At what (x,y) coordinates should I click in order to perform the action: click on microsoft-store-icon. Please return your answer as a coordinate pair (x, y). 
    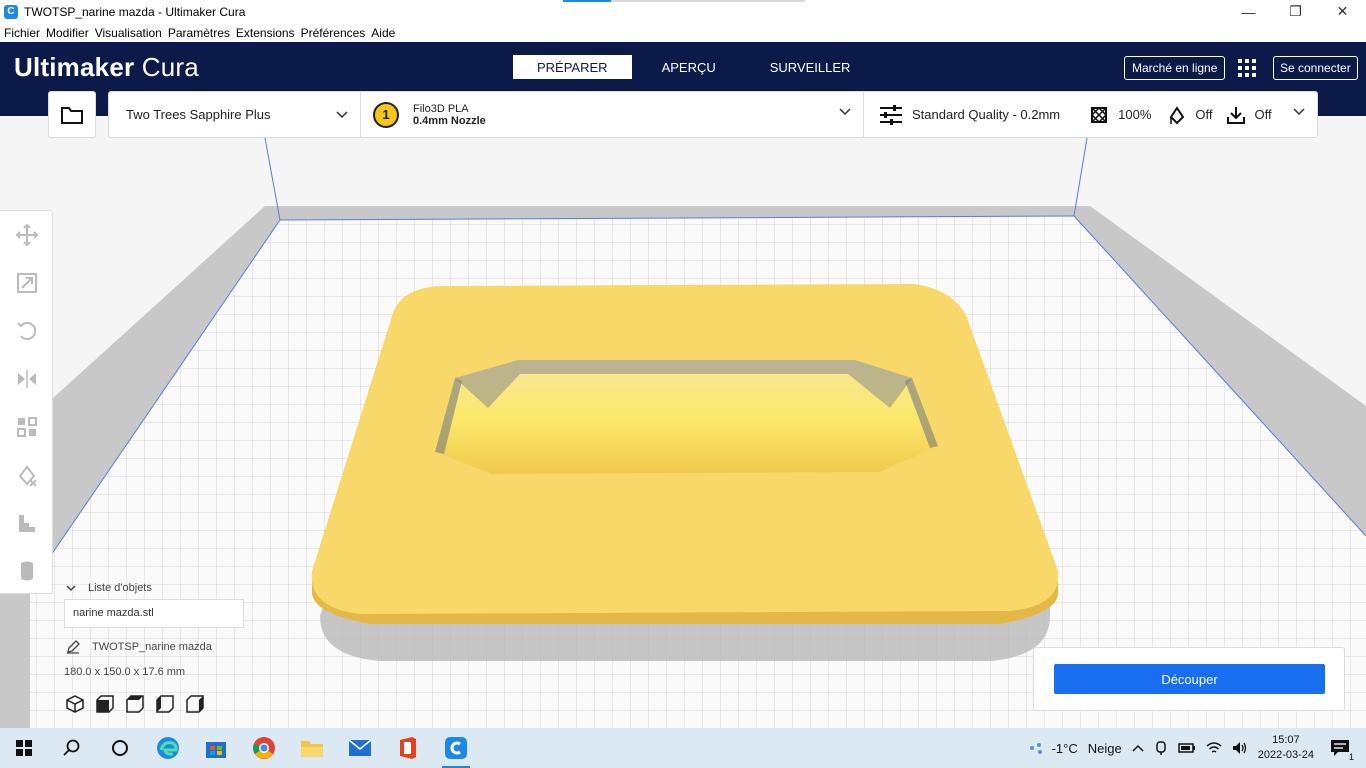
    Looking at the image, I should click on (216, 748).